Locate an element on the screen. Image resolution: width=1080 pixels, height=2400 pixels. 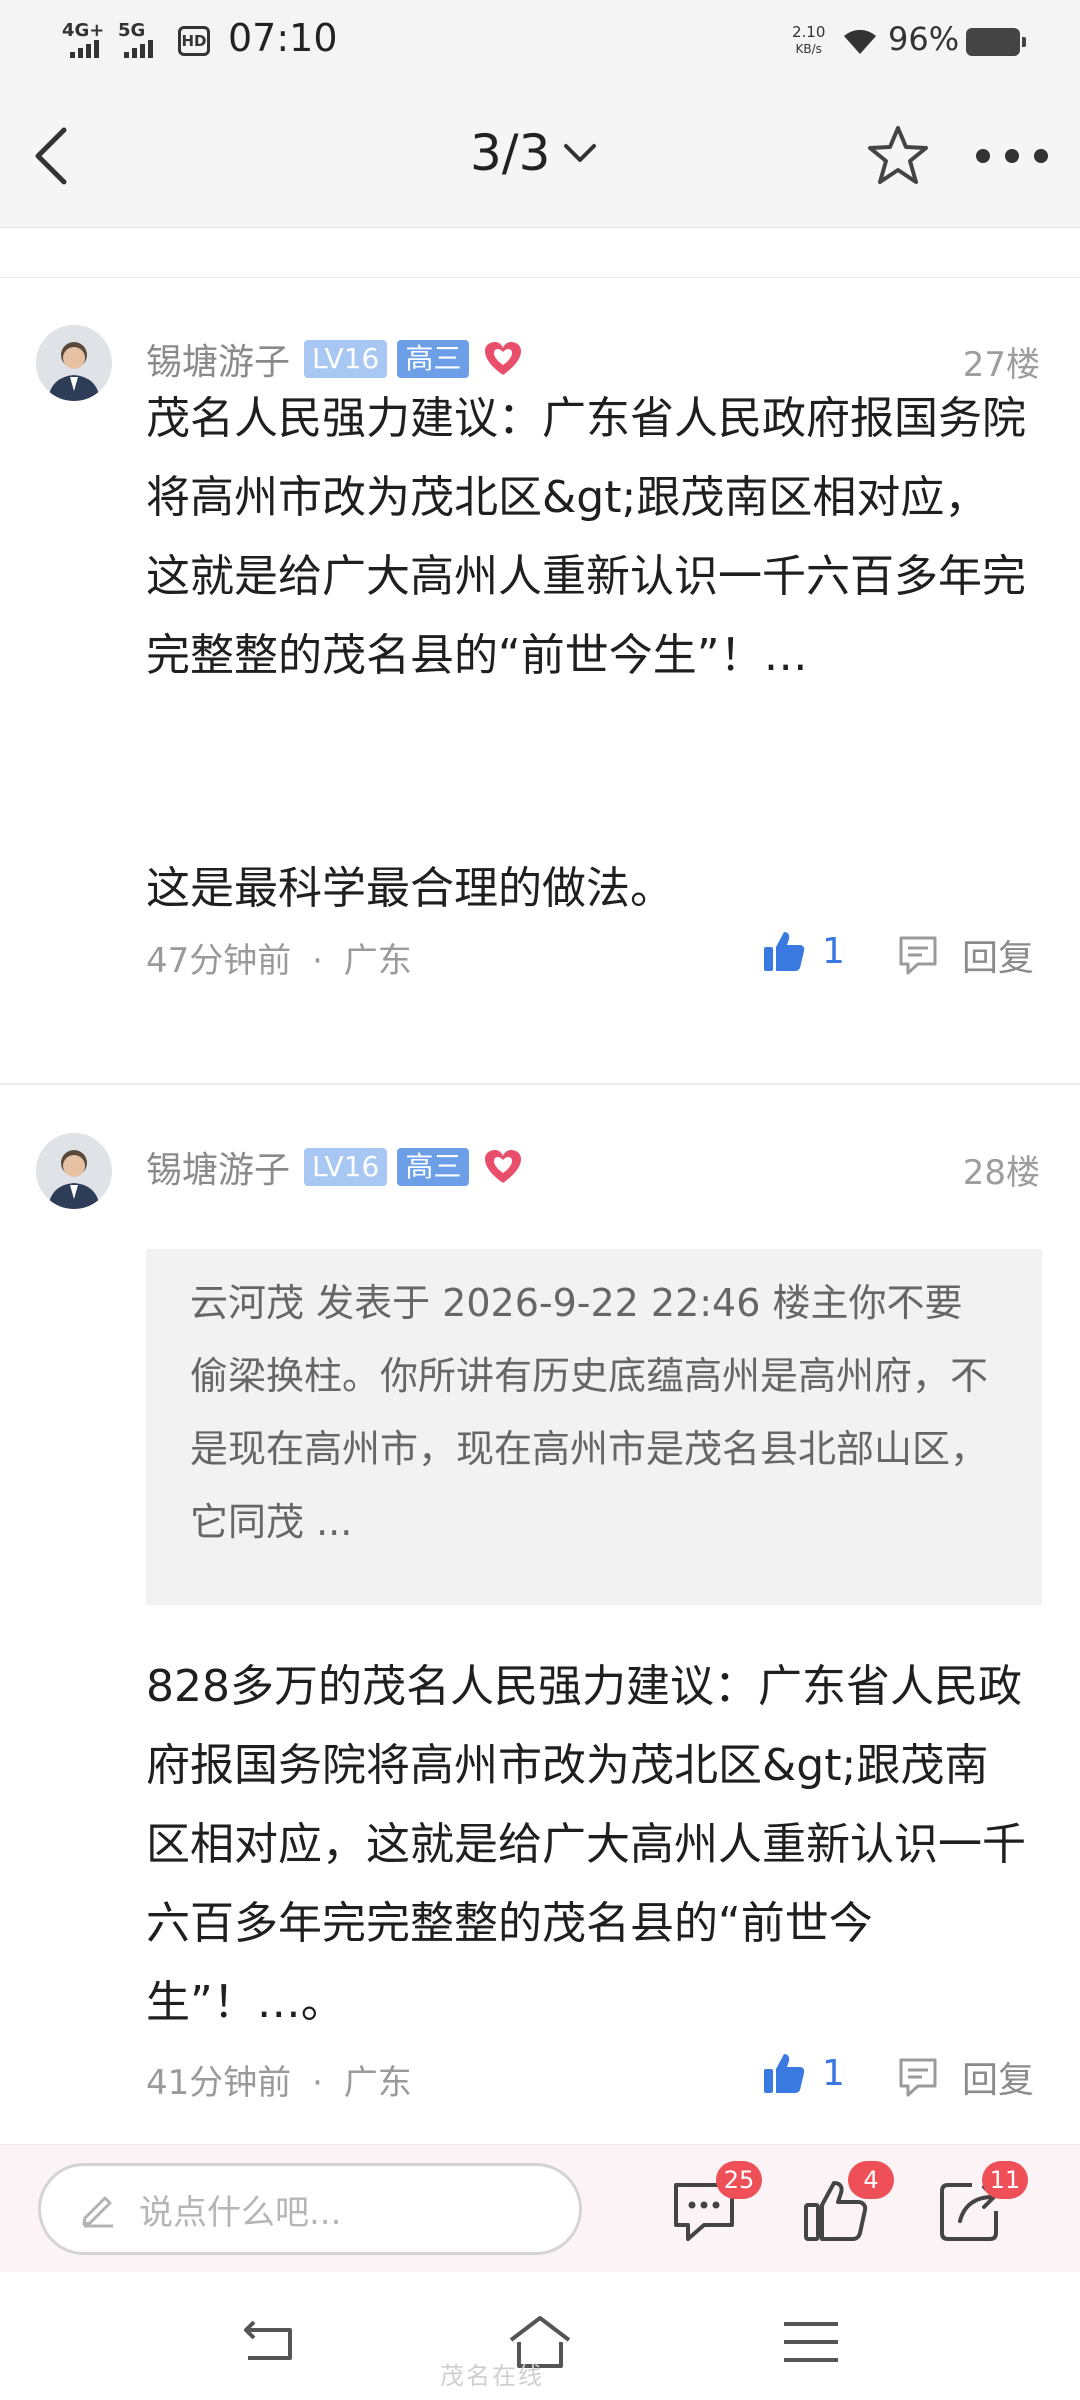
battery-percent: 96% is located at coordinates (924, 39).